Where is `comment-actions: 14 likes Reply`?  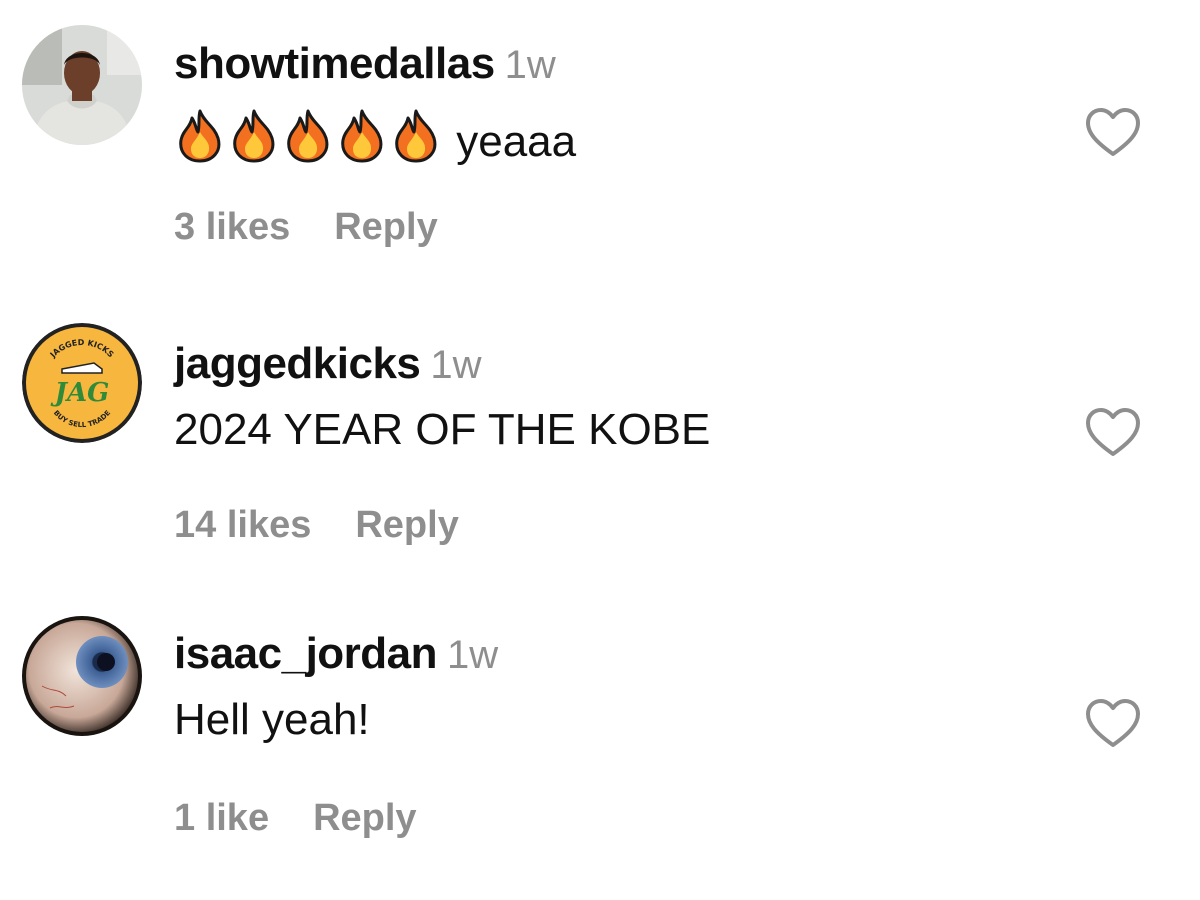 comment-actions: 14 likes Reply is located at coordinates (316, 525).